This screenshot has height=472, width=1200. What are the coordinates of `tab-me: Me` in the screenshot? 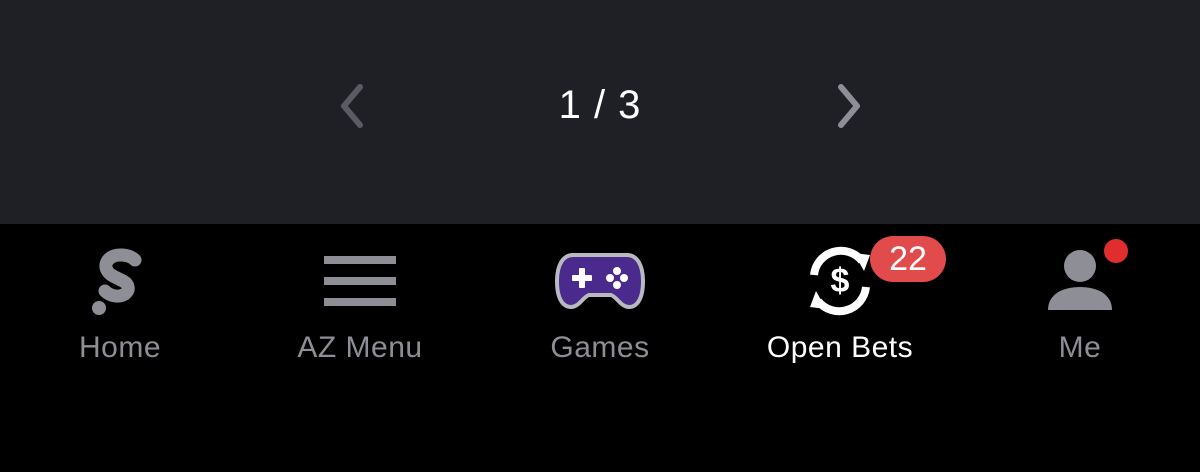 It's located at (1080, 304).